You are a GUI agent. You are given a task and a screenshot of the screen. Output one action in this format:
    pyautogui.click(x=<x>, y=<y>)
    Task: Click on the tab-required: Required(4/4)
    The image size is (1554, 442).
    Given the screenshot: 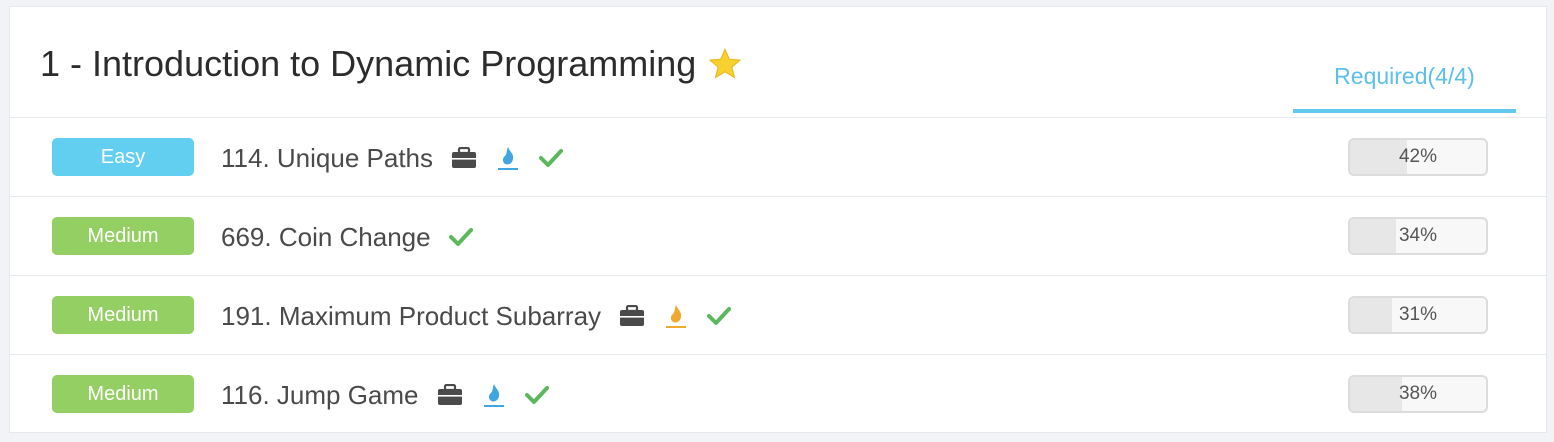 What is the action you would take?
    pyautogui.click(x=1404, y=85)
    